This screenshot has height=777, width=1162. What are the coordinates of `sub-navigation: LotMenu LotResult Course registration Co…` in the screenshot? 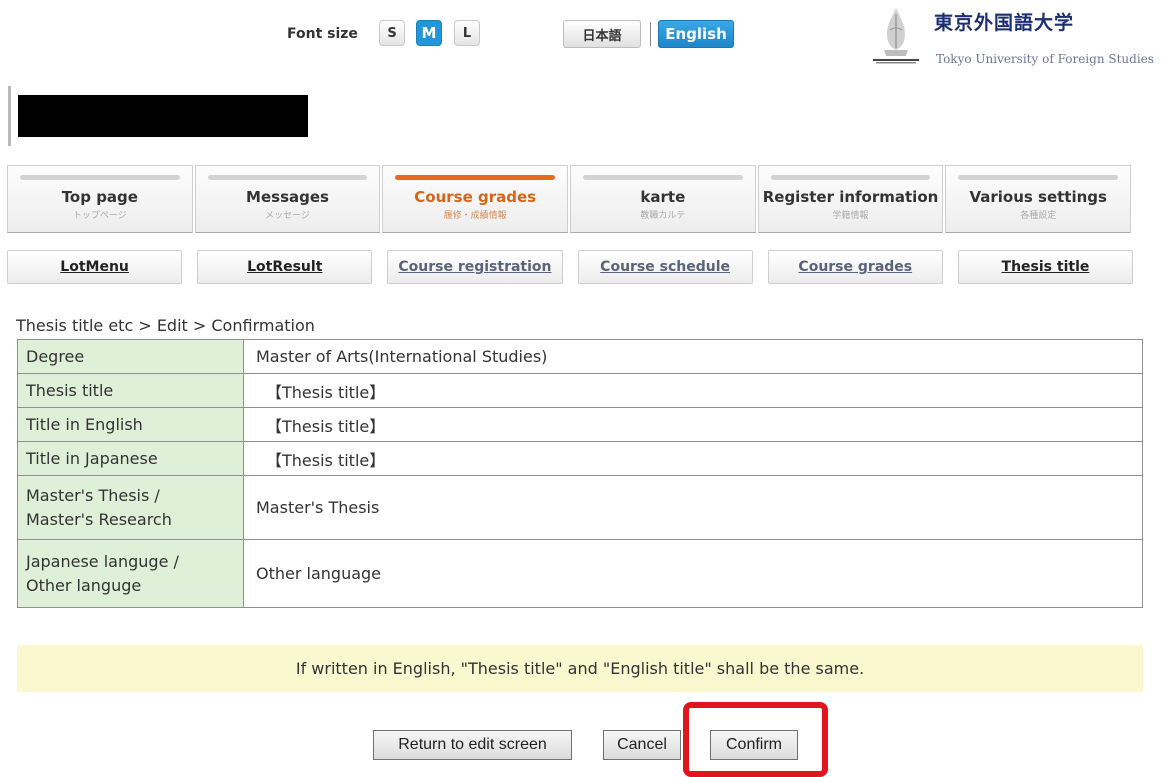 It's located at (570, 267).